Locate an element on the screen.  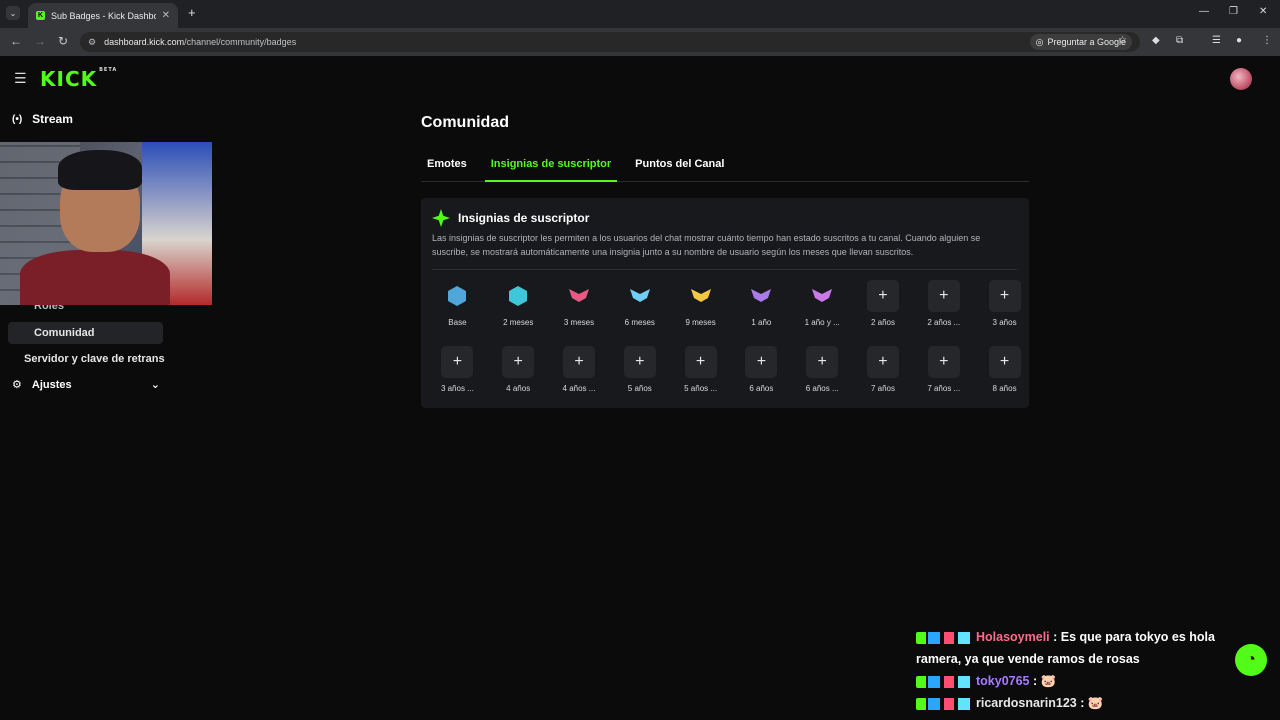
user-avatar is located at coordinates (1241, 79).